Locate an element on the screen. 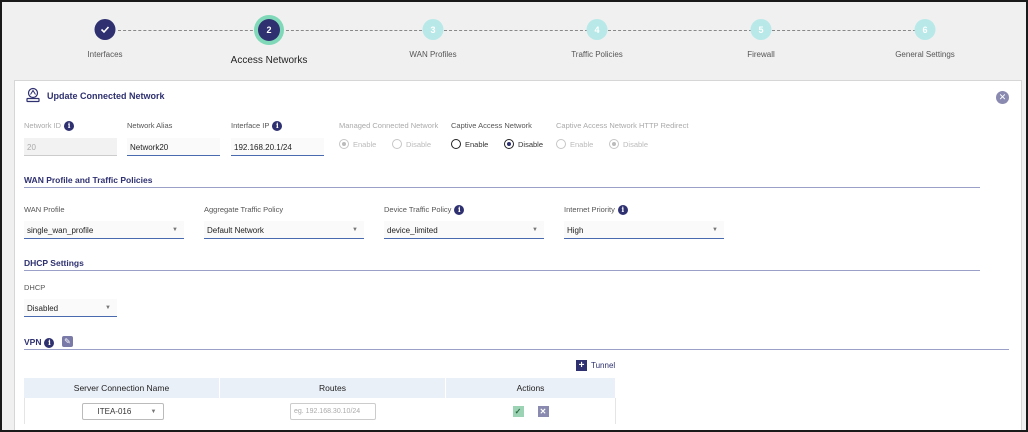  wan-profile-label: WAN Profile is located at coordinates (44, 209).